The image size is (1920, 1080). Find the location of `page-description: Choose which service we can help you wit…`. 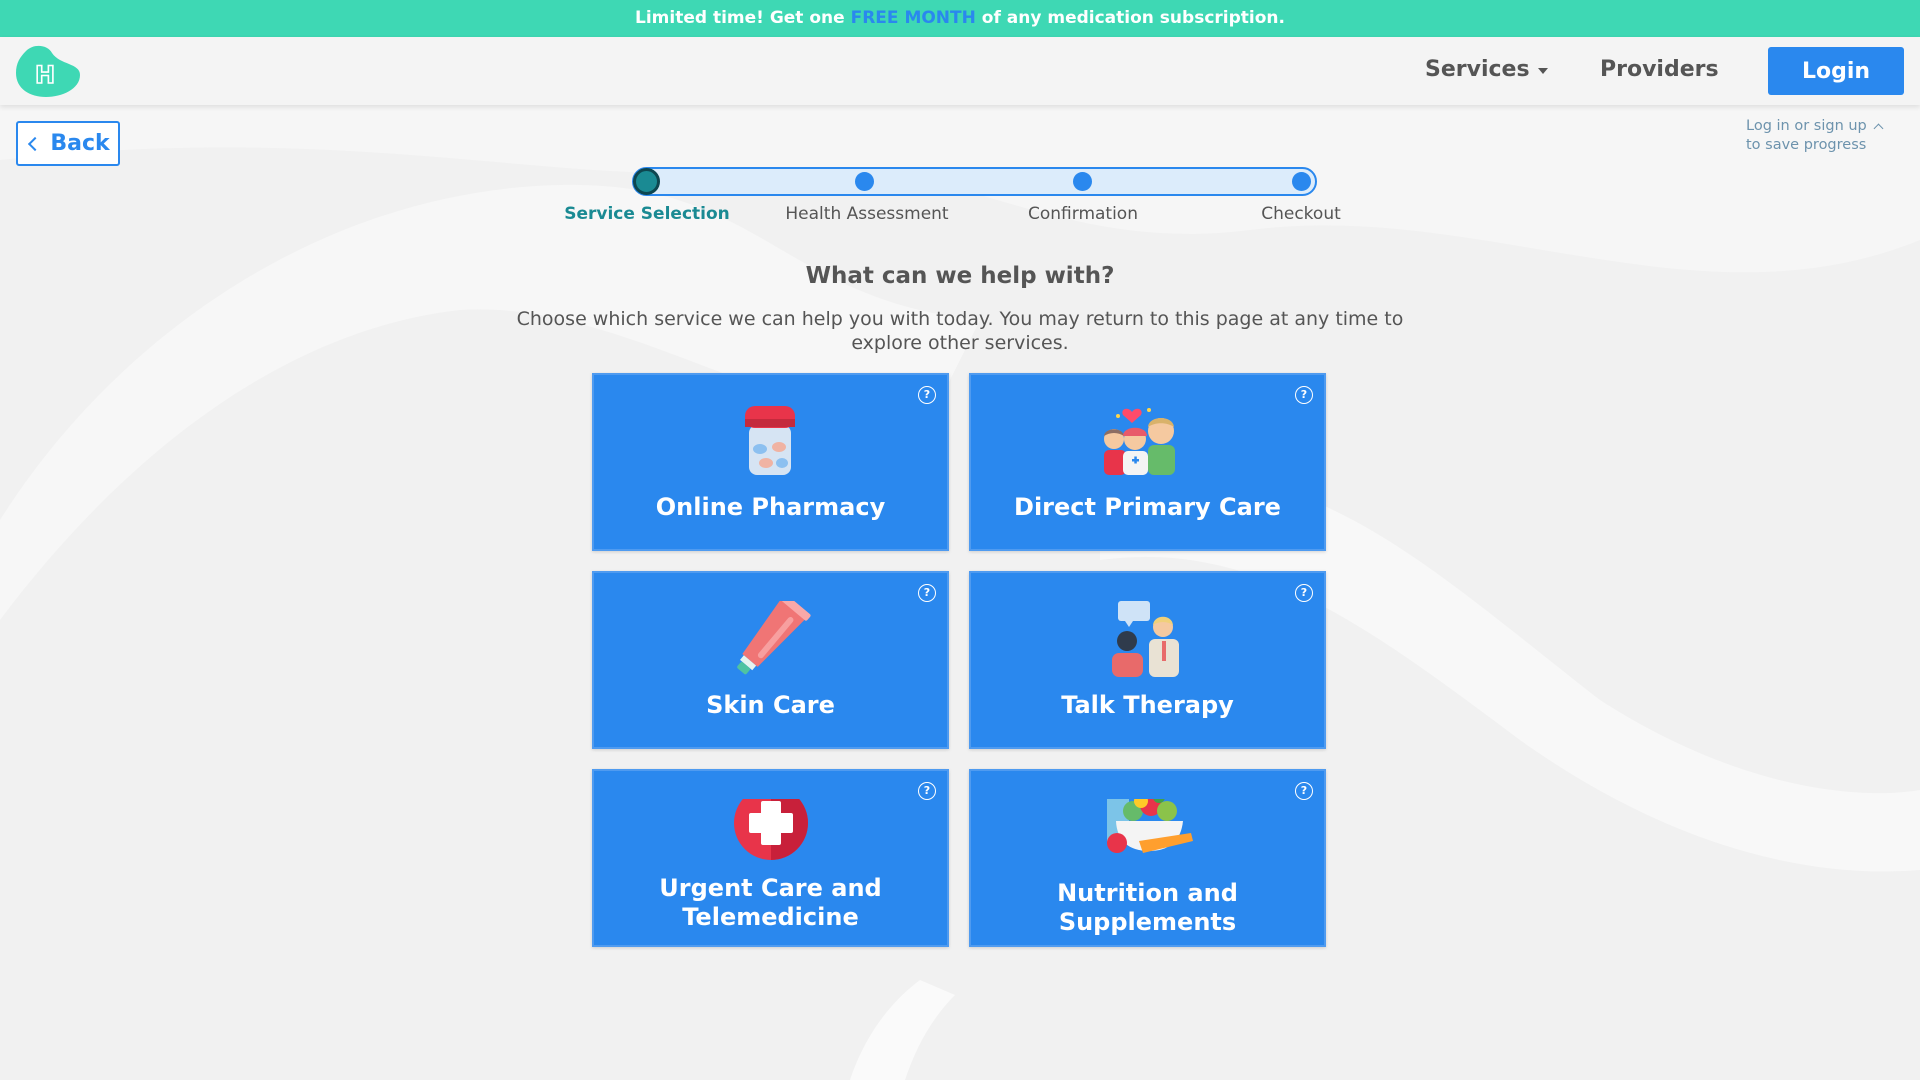

page-description: Choose which service we can help you wit… is located at coordinates (960, 331).